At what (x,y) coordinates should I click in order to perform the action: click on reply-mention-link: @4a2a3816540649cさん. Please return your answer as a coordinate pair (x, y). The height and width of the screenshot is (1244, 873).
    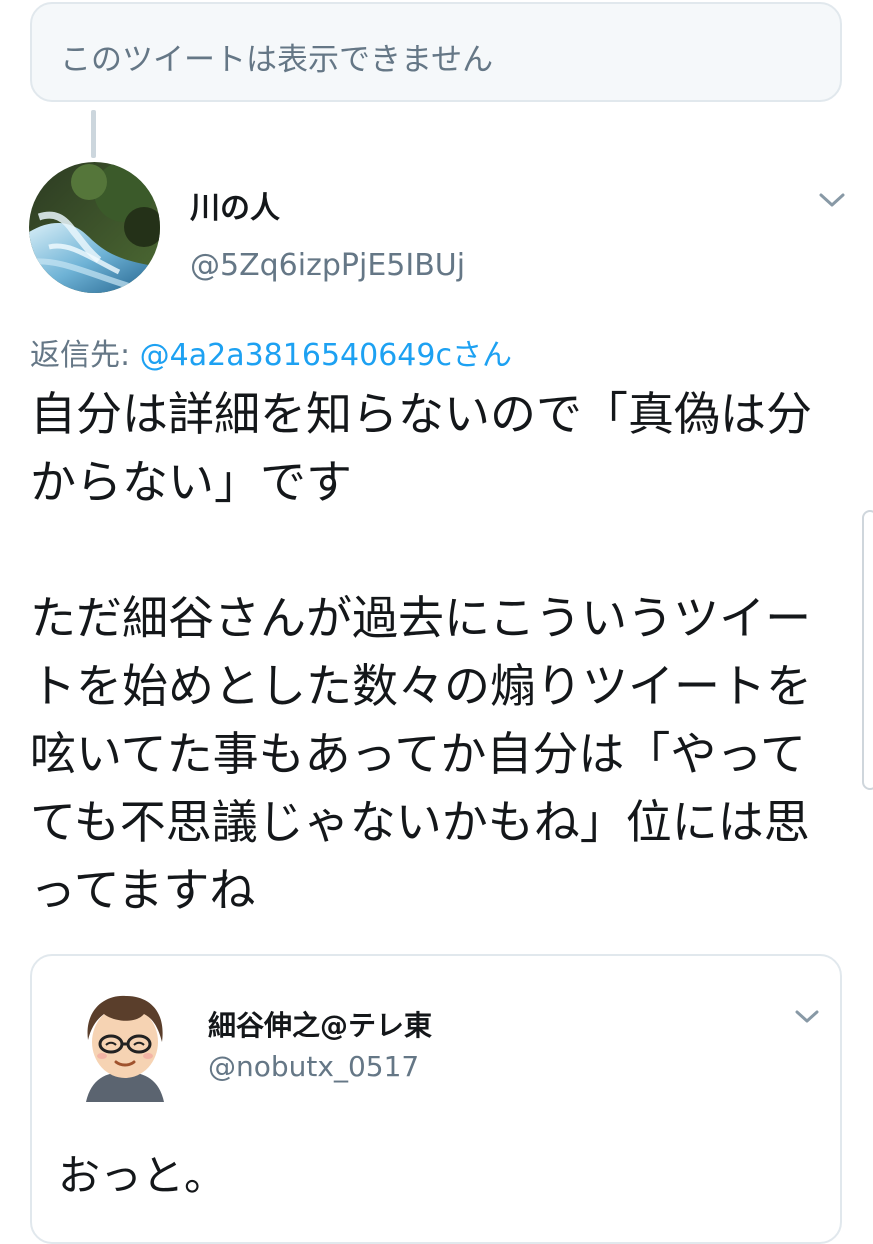
    Looking at the image, I should click on (326, 355).